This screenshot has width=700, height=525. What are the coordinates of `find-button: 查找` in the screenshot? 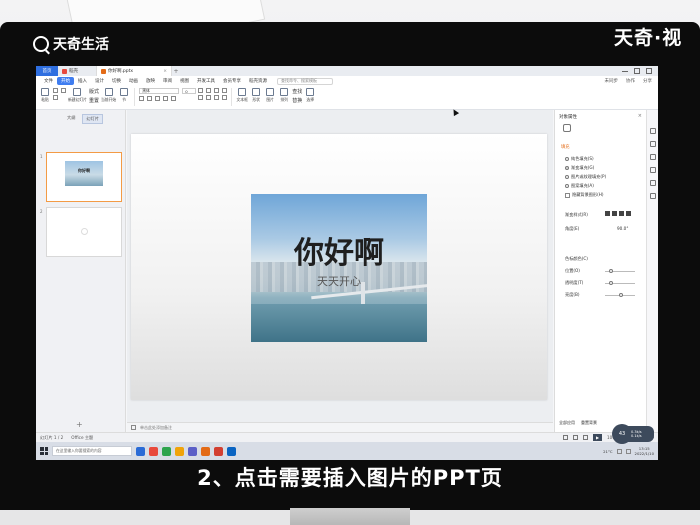 It's located at (297, 91).